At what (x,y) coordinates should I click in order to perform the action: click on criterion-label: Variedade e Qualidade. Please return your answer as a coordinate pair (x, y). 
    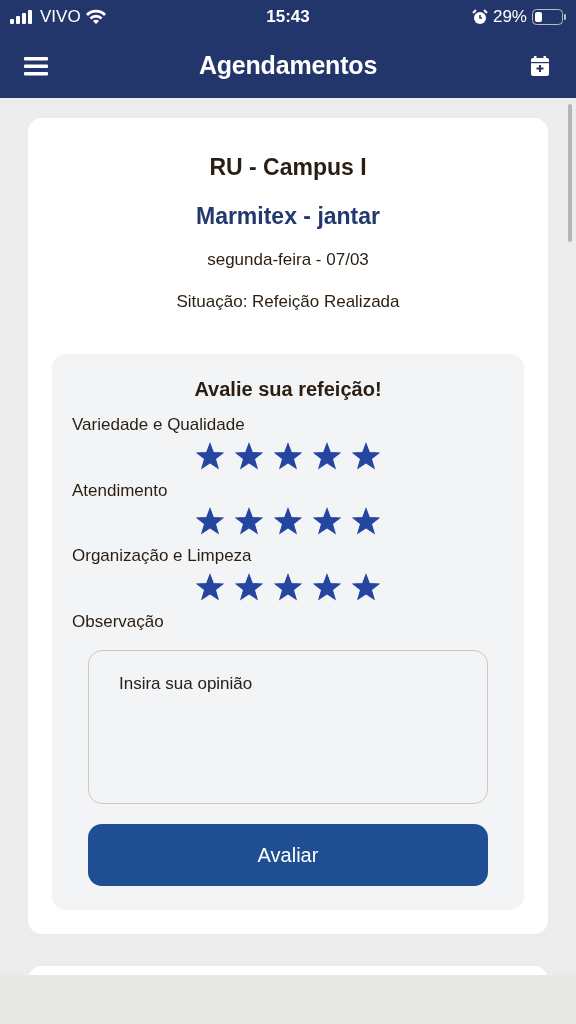
    Looking at the image, I should click on (159, 425).